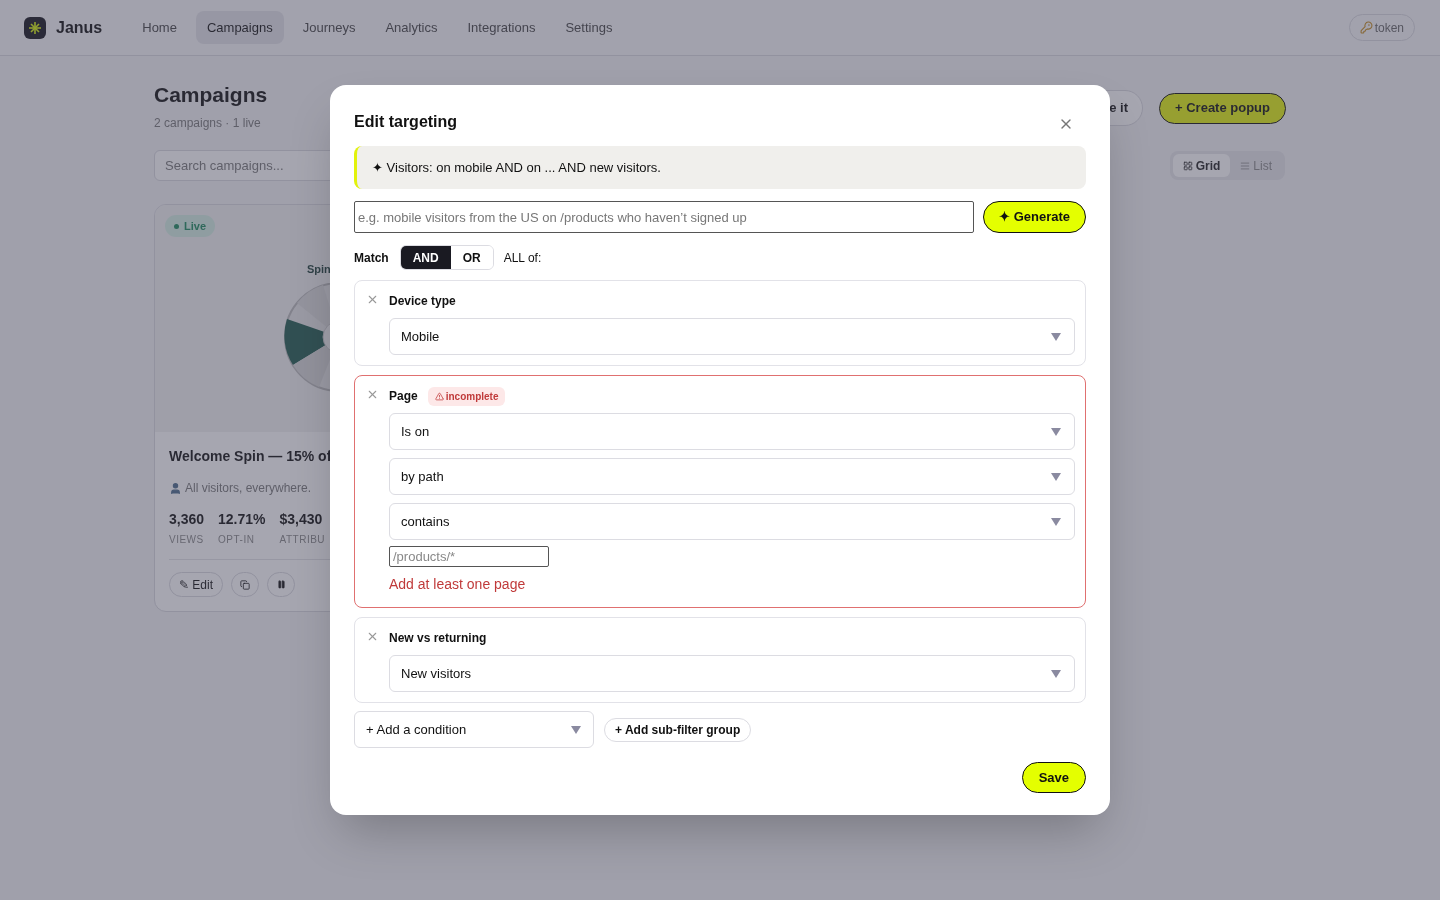 This screenshot has width=1440, height=900. What do you see at coordinates (589, 27) in the screenshot?
I see `nav-link: Settings` at bounding box center [589, 27].